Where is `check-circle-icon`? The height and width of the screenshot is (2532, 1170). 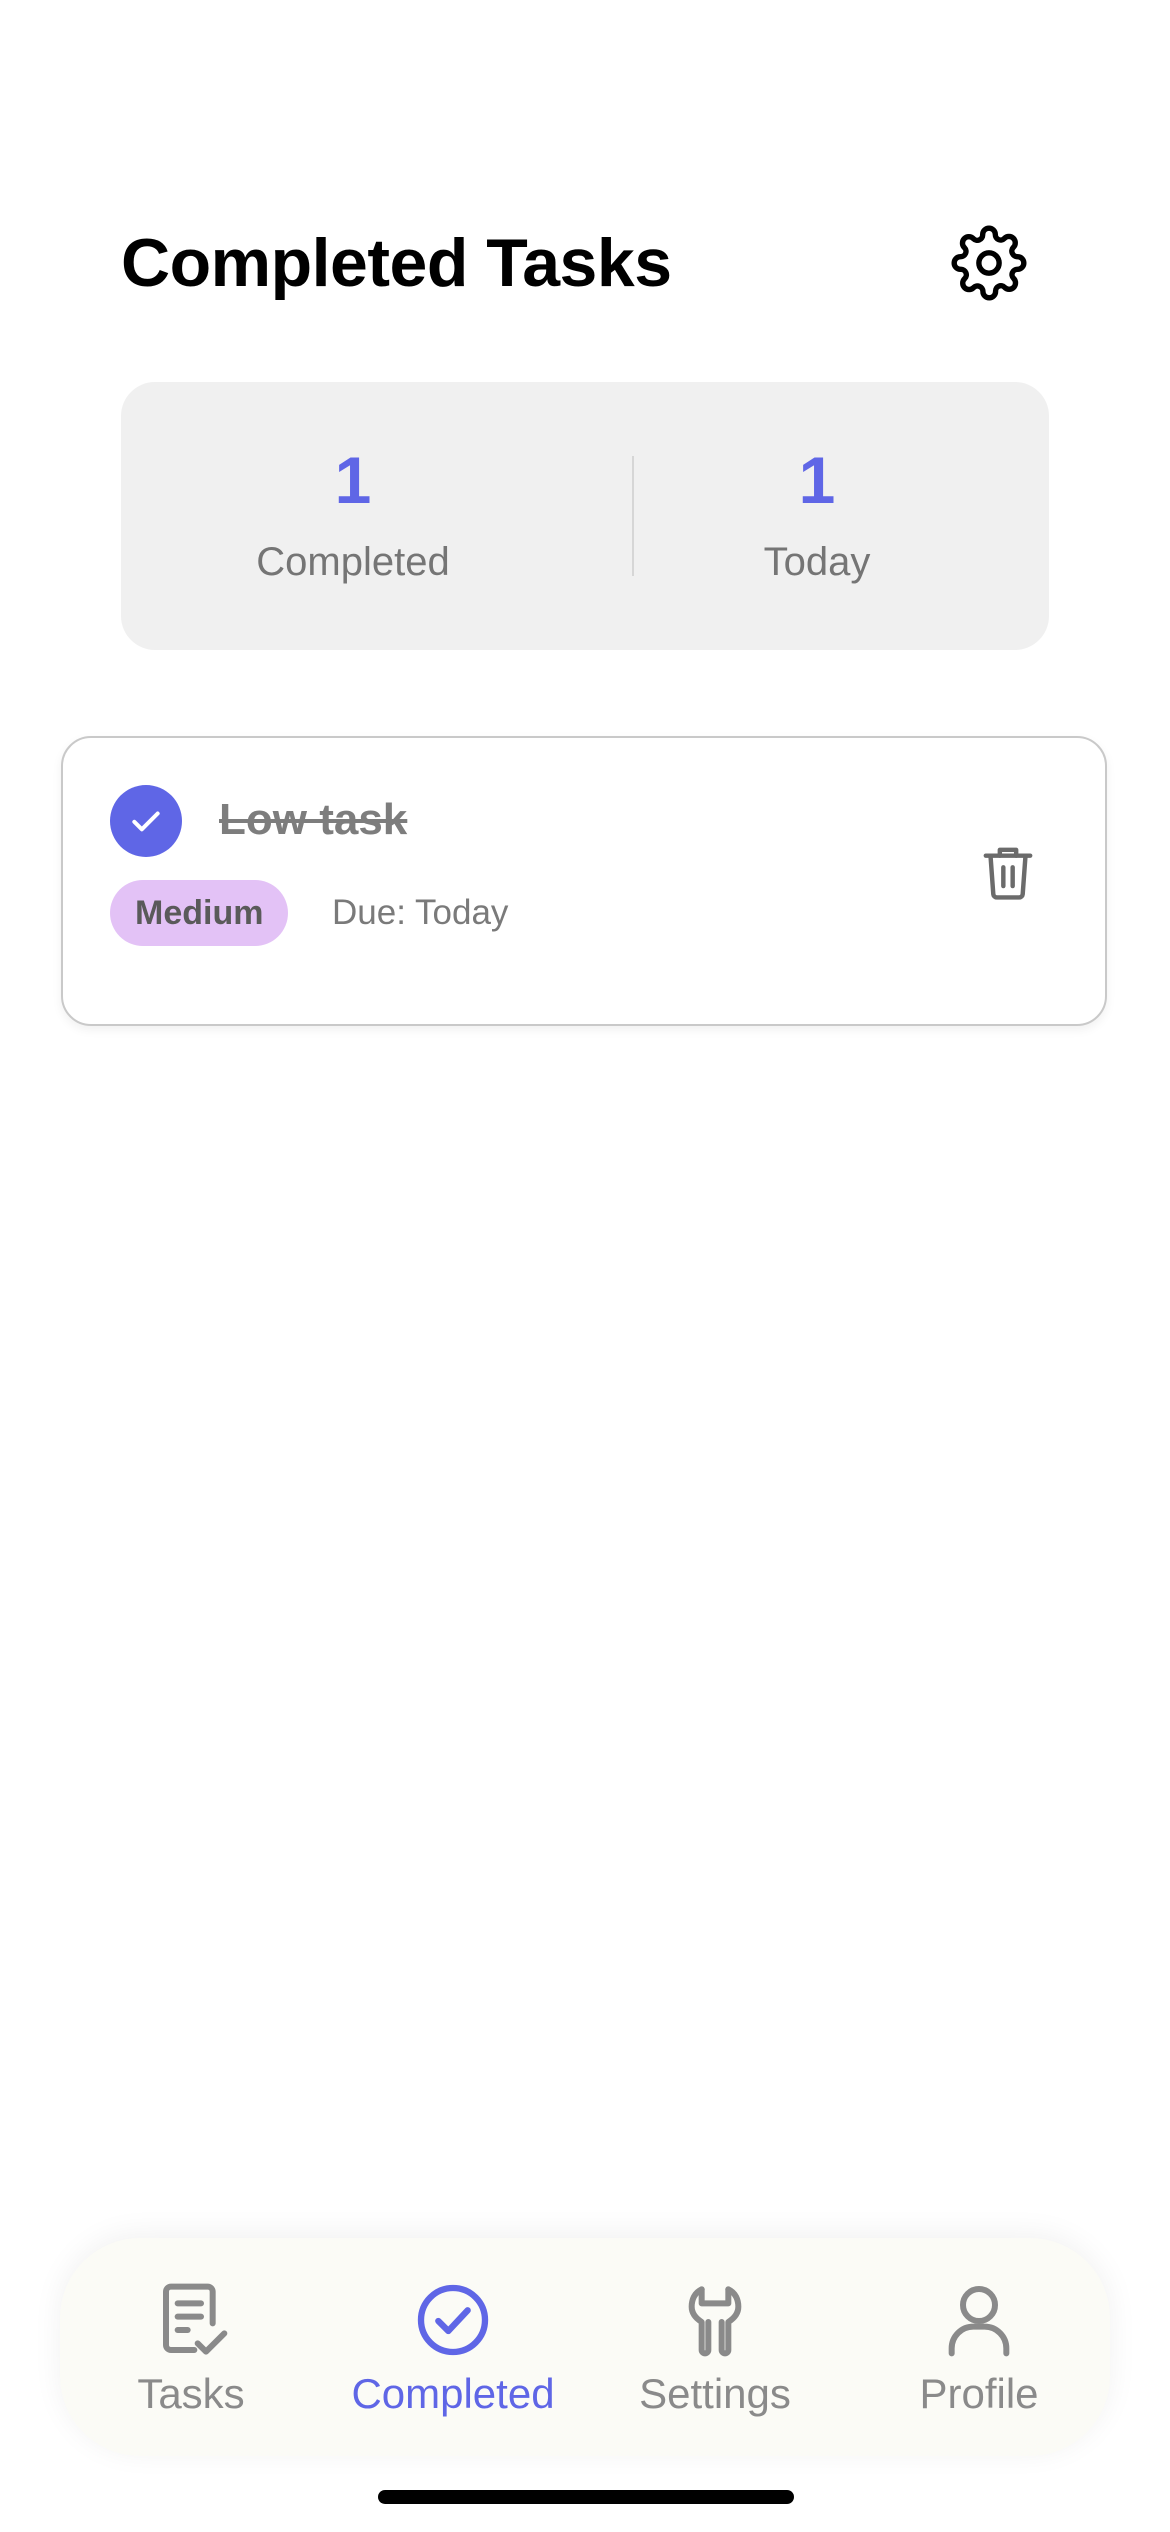 check-circle-icon is located at coordinates (453, 2320).